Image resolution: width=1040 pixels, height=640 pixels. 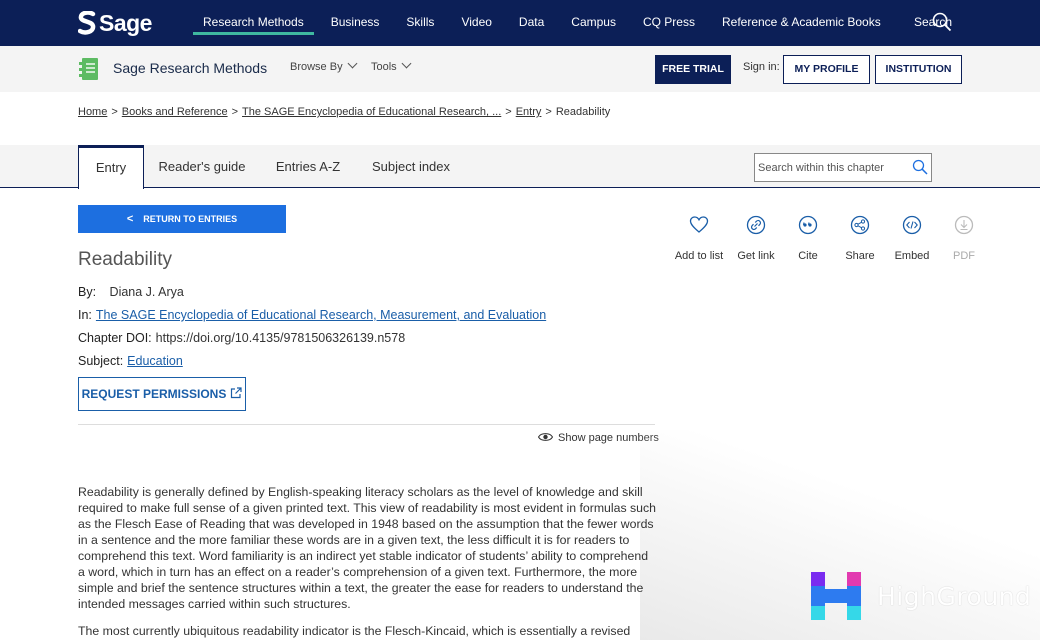 What do you see at coordinates (115, 338) in the screenshot?
I see `doi-label: Chapter DOI:` at bounding box center [115, 338].